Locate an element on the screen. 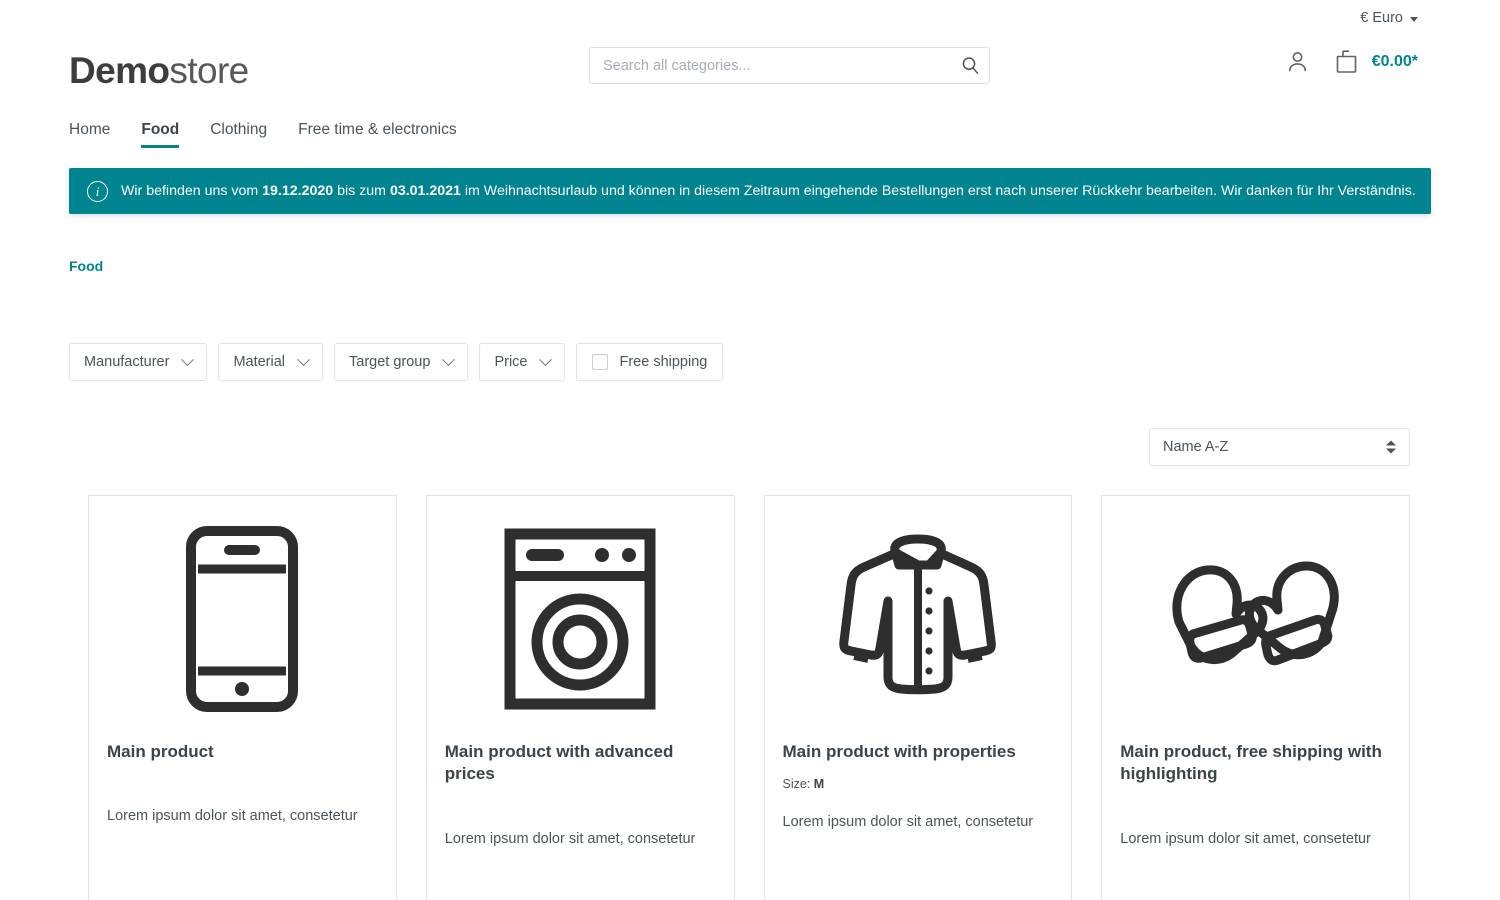 The width and height of the screenshot is (1500, 900). mittens-icon is located at coordinates (1255, 613).